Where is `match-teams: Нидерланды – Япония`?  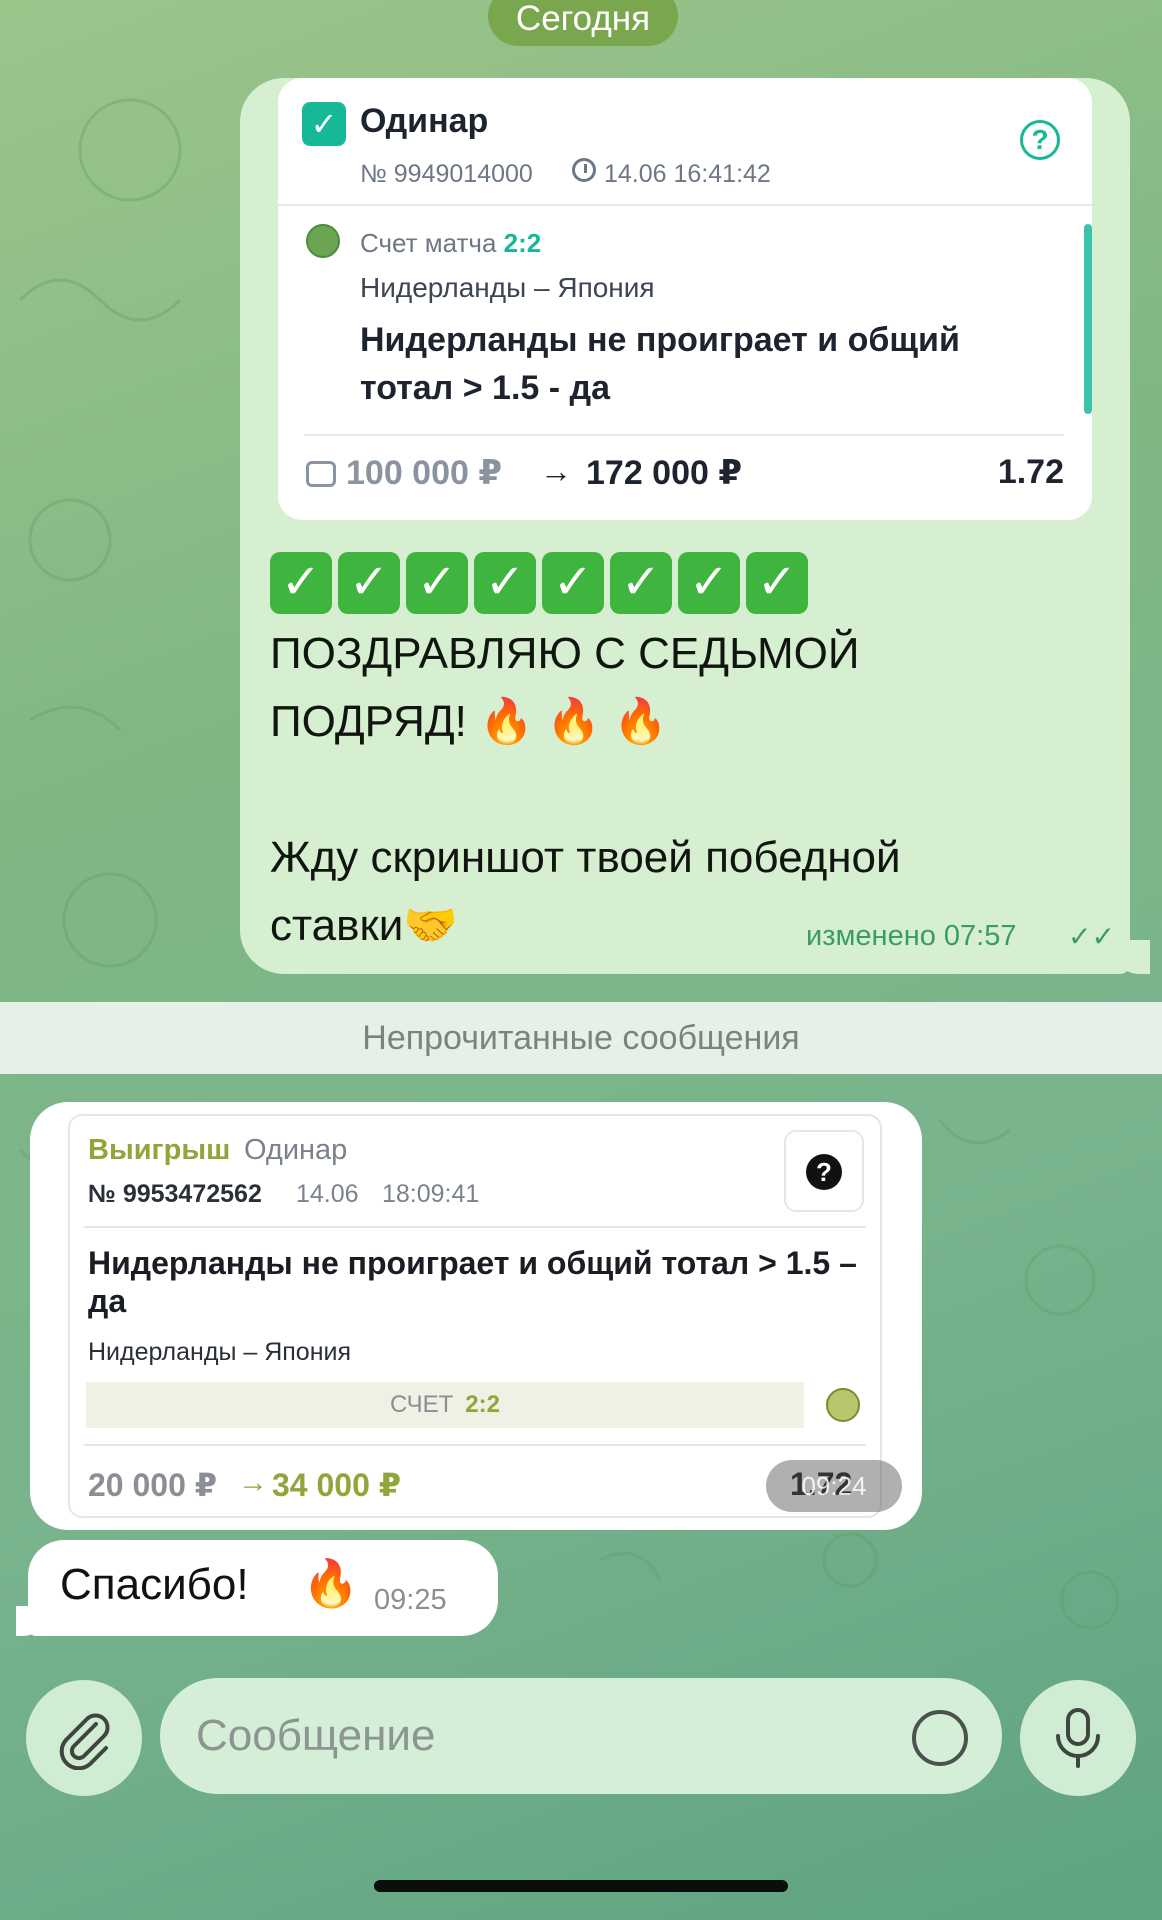
match-teams: Нидерланды – Япония is located at coordinates (507, 287).